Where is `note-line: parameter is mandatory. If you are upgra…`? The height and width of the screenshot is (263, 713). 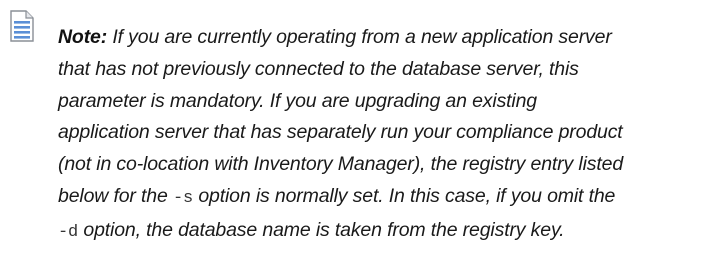 note-line: parameter is mandatory. If you are upgra… is located at coordinates (298, 100).